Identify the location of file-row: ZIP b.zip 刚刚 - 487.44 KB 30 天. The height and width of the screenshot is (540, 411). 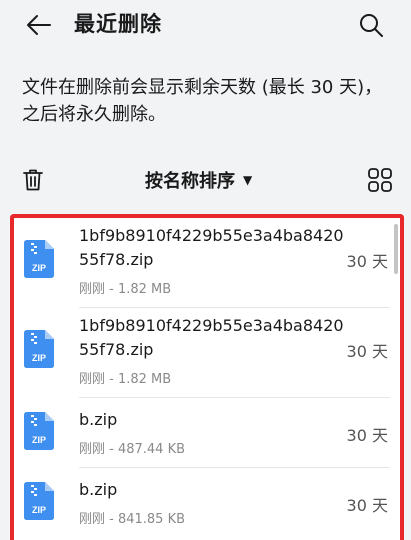
(207, 433).